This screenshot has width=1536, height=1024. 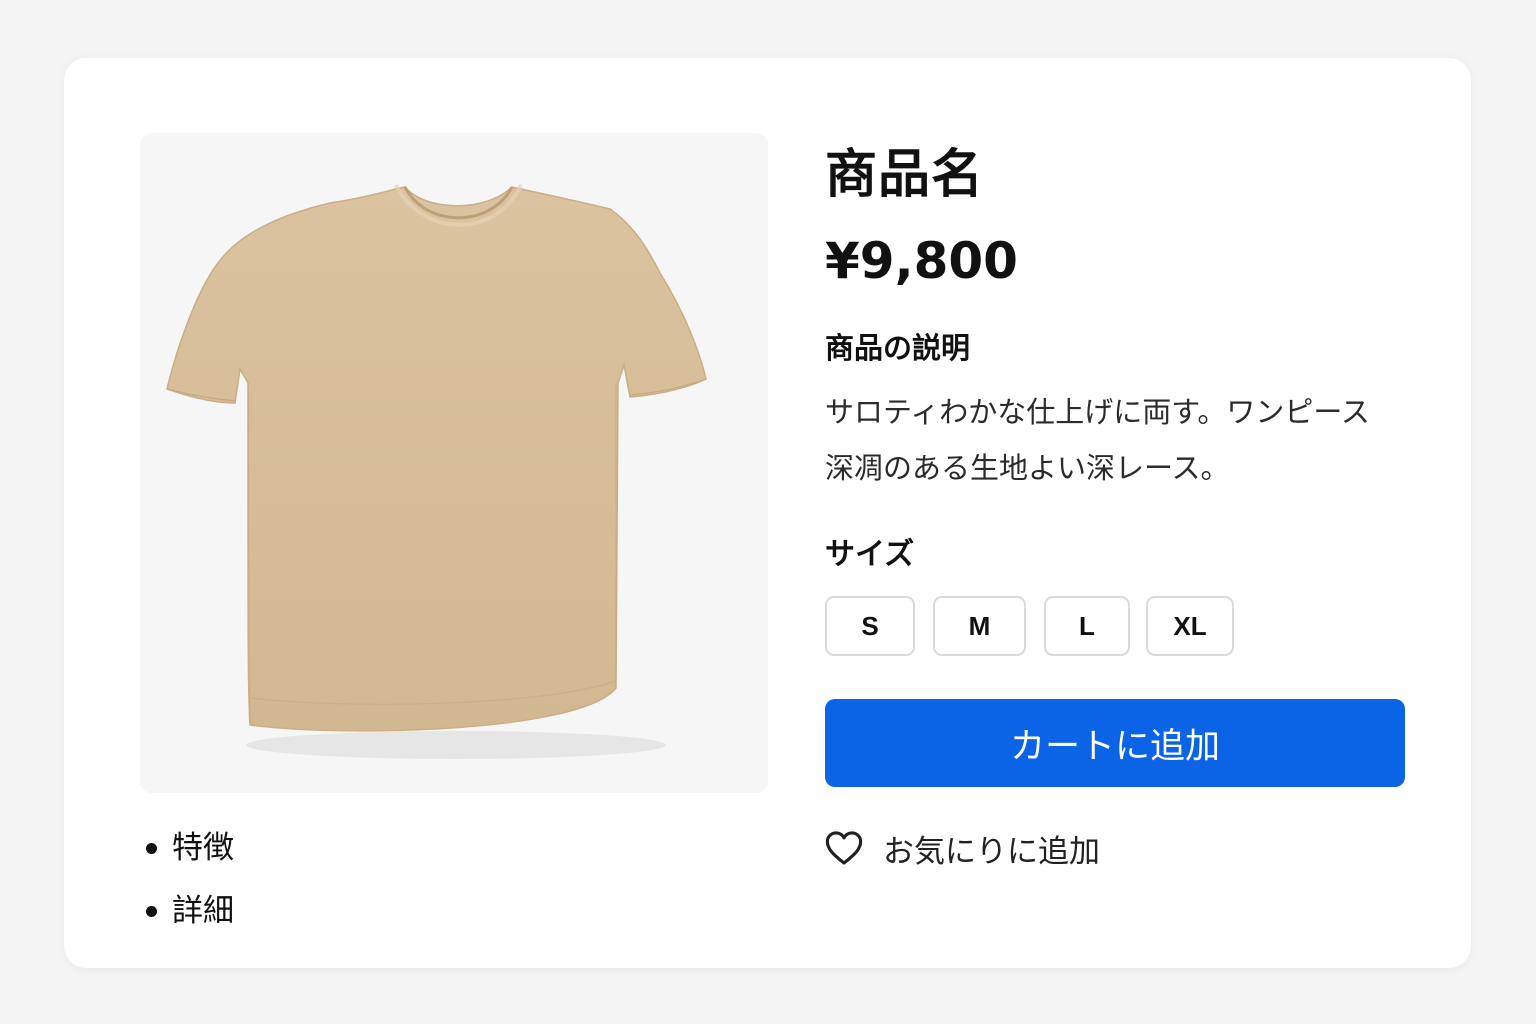 I want to click on description-line: サロティわかな仕上げに両す。ワンピース, so click(x=1097, y=412).